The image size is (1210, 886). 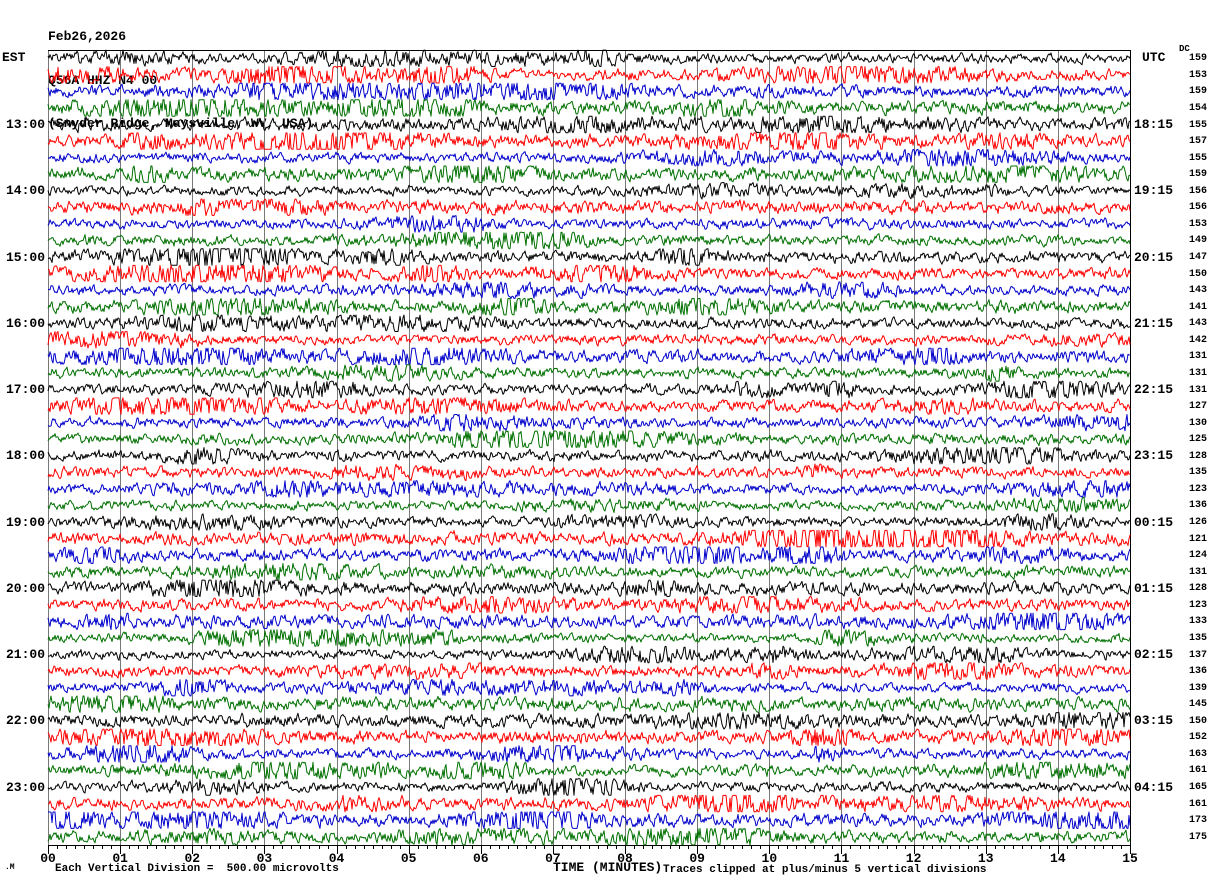 What do you see at coordinates (25, 588) in the screenshot?
I see `left-hour-label: 20:00` at bounding box center [25, 588].